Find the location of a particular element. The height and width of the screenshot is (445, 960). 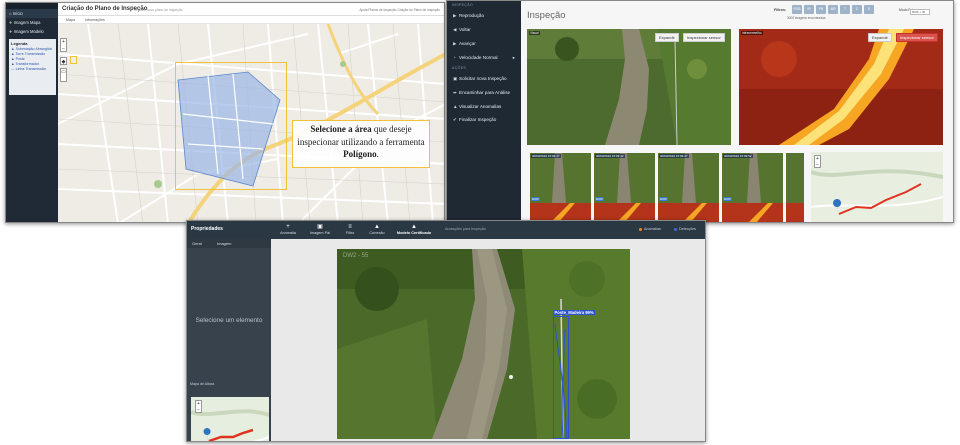

thermal-photo is located at coordinates (841, 87).